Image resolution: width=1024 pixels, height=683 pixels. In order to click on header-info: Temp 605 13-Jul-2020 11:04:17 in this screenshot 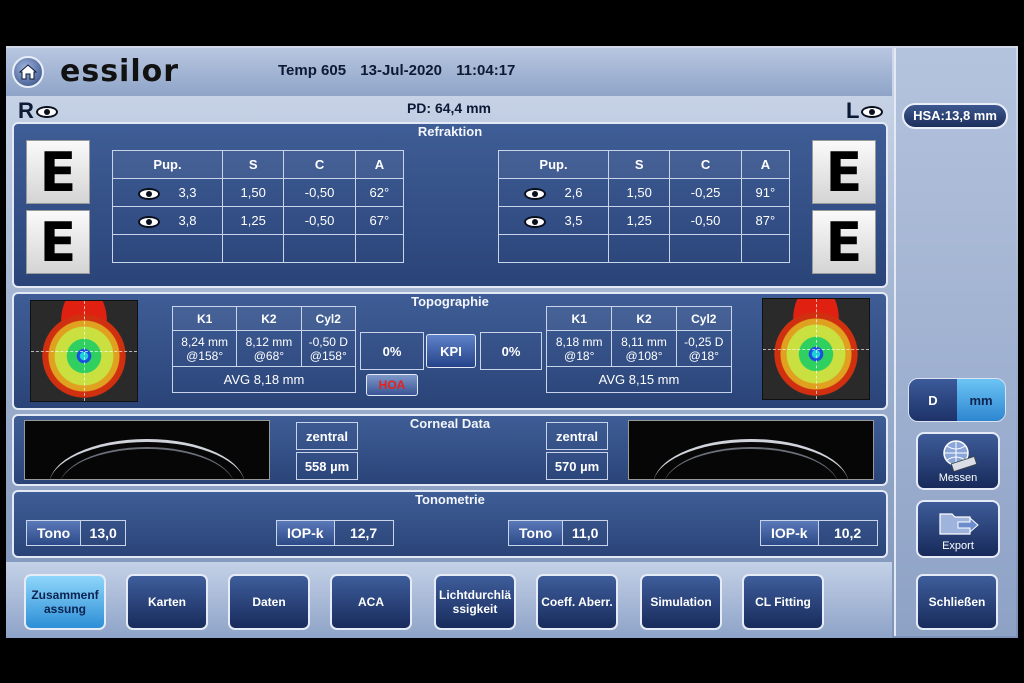, I will do `click(401, 70)`.